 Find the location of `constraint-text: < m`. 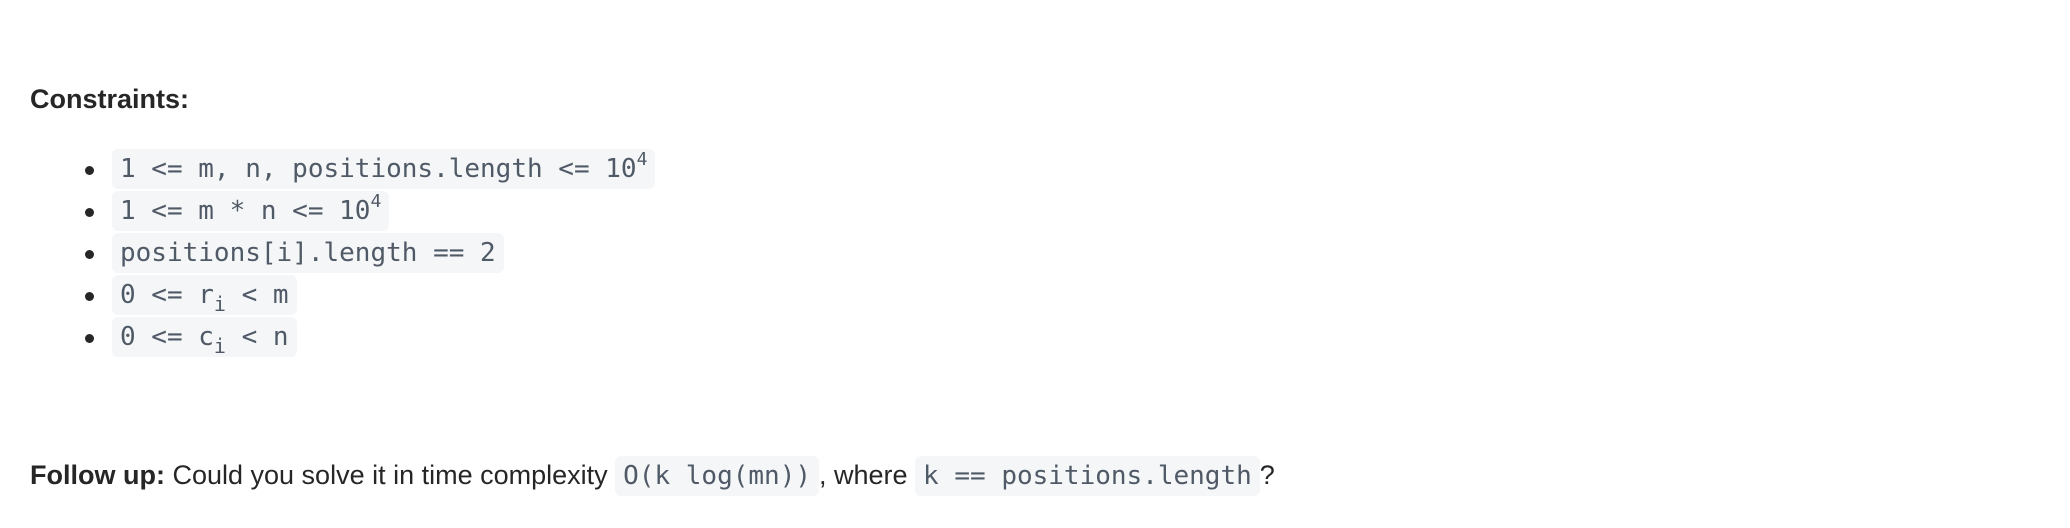

constraint-text: < m is located at coordinates (257, 295).